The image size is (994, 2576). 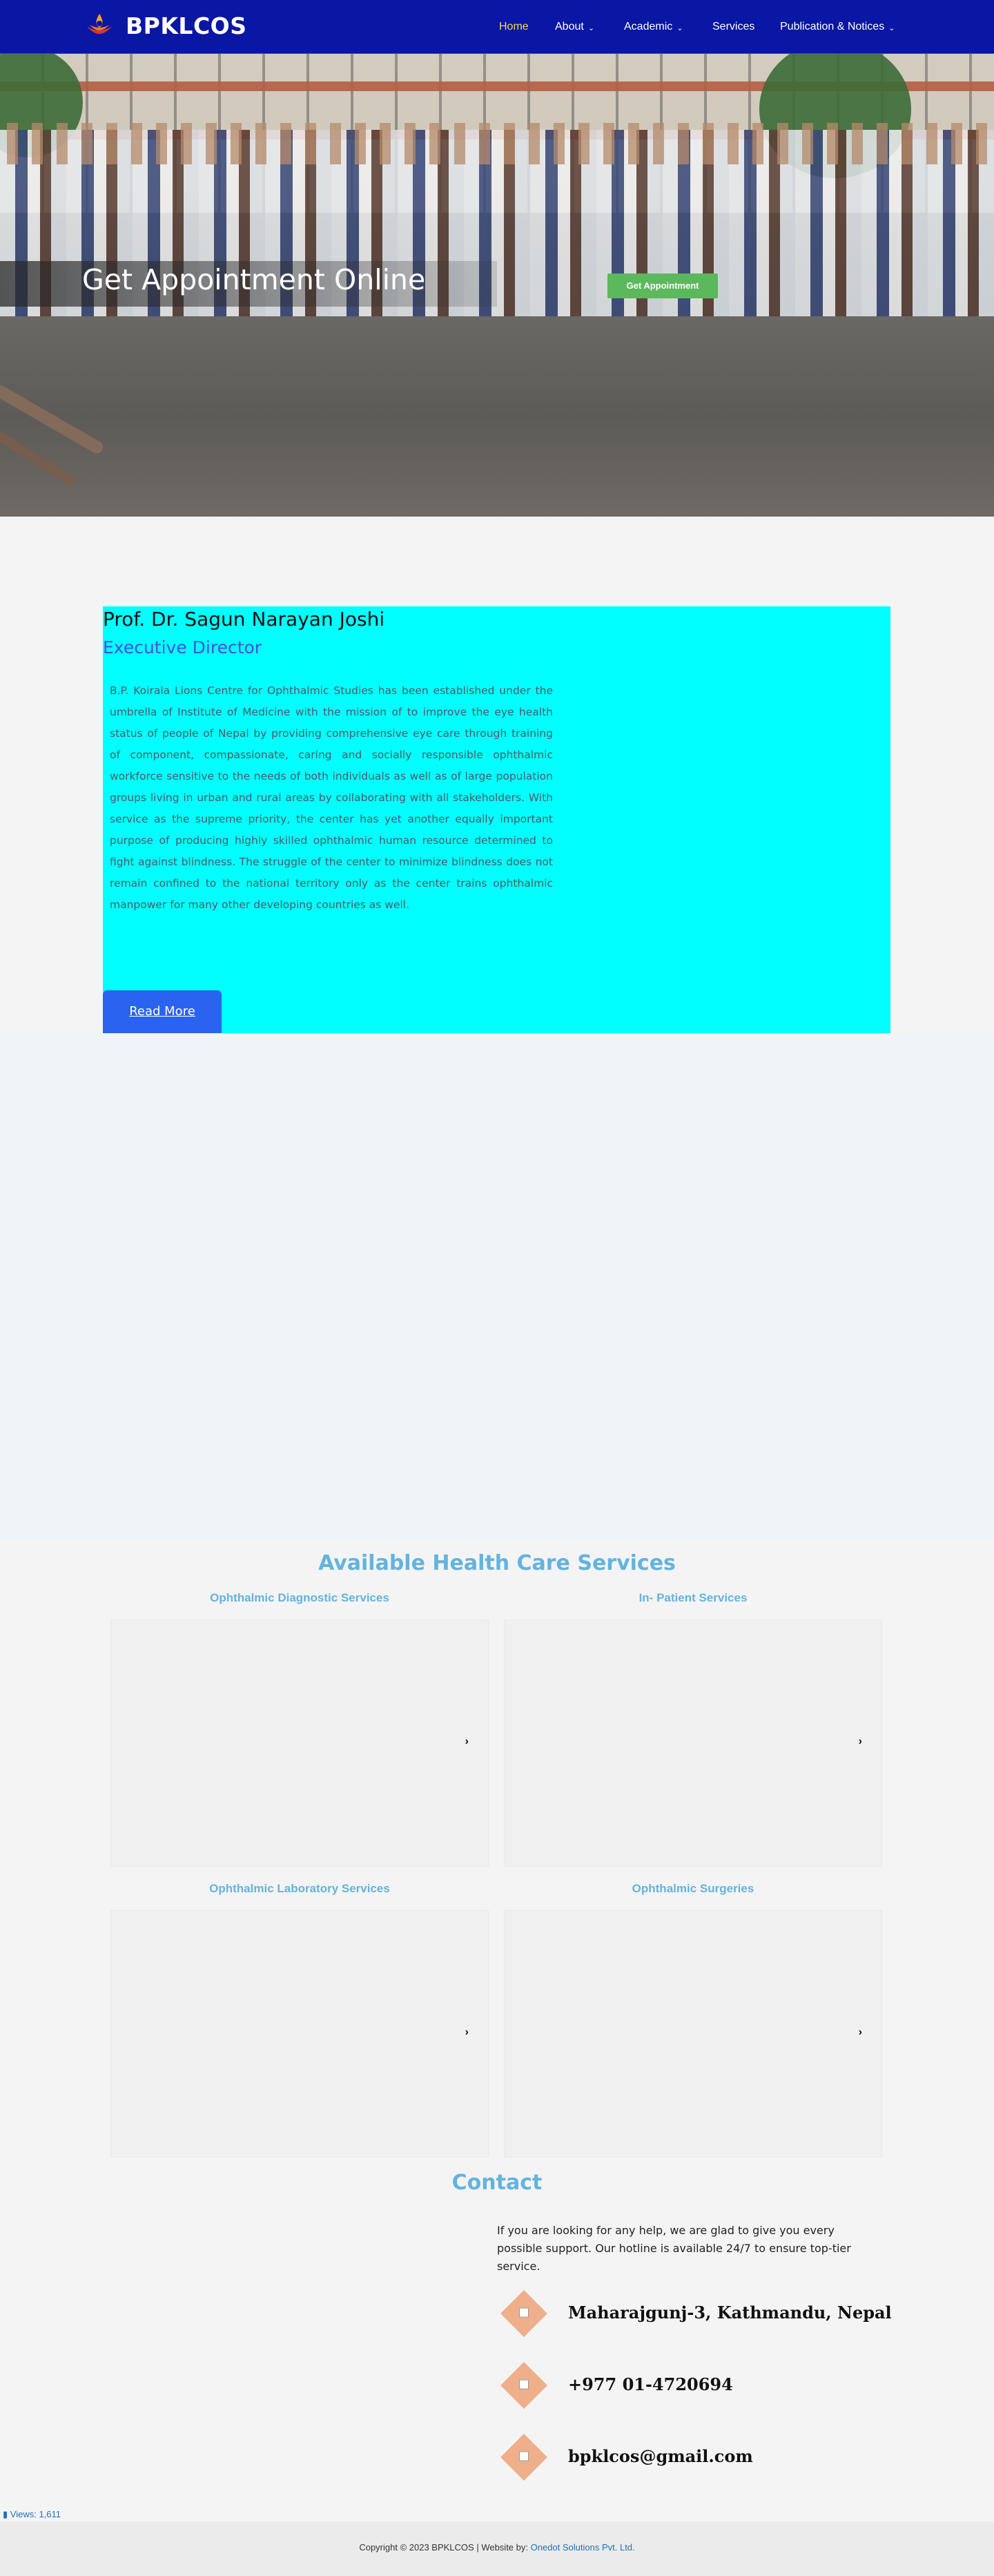 I want to click on site-brand: BPKLCOS, so click(x=186, y=25).